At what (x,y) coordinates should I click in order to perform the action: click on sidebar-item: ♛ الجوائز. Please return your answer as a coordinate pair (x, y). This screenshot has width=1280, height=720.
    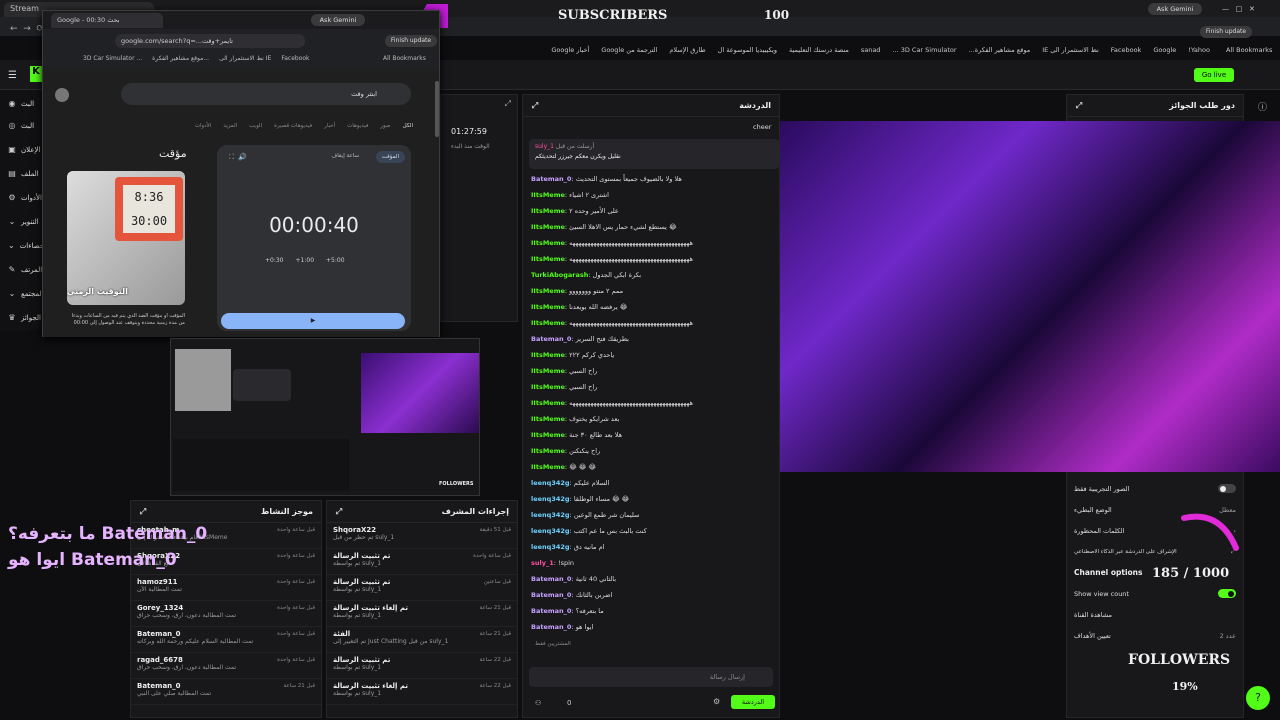
    Looking at the image, I should click on (26, 318).